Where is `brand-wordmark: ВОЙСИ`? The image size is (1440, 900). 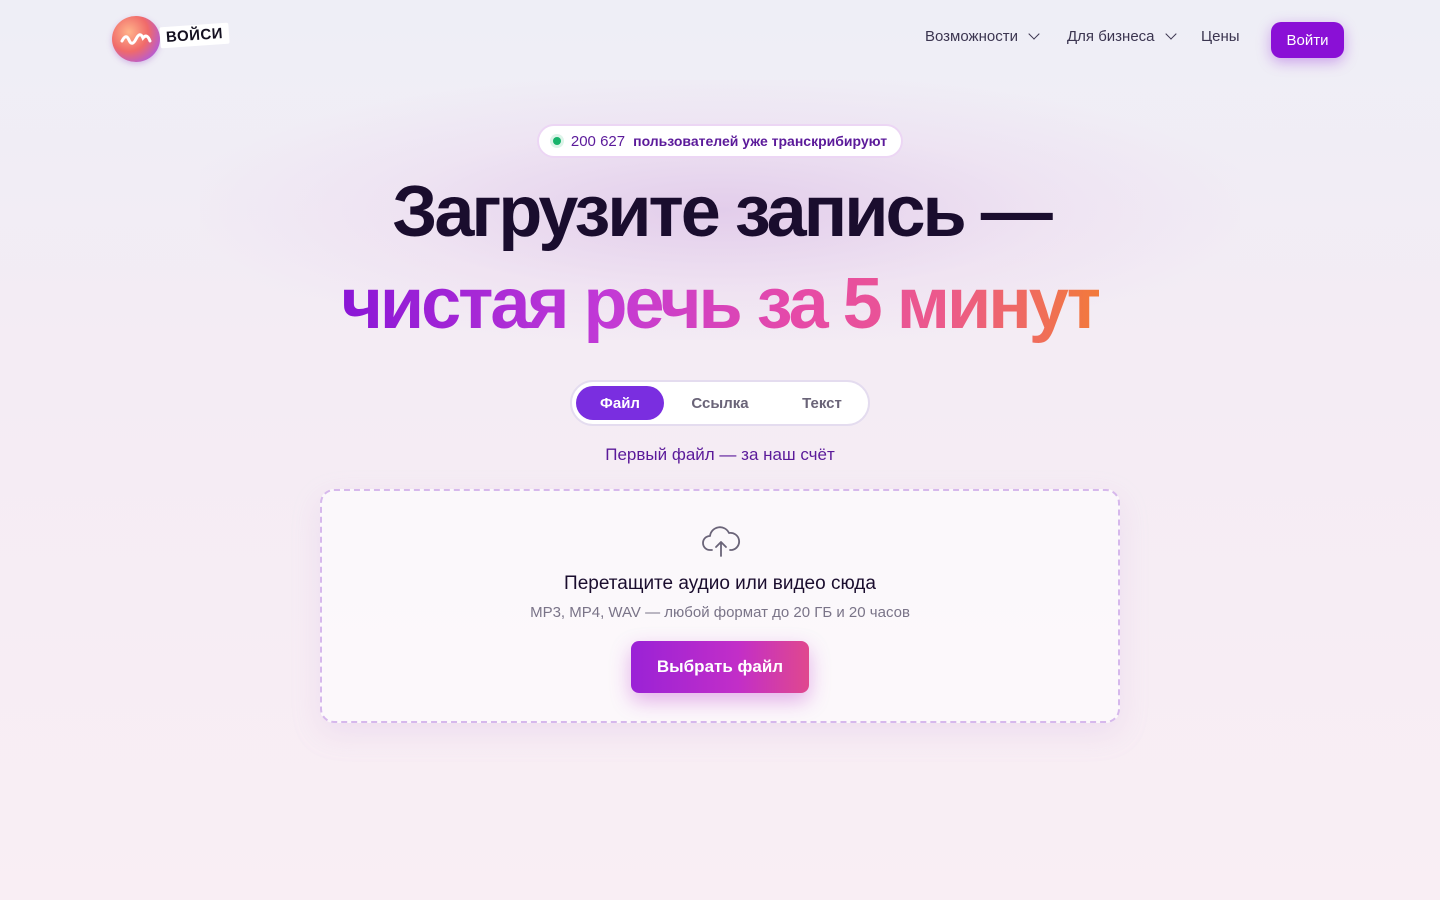
brand-wordmark: ВОЙСИ is located at coordinates (194, 35).